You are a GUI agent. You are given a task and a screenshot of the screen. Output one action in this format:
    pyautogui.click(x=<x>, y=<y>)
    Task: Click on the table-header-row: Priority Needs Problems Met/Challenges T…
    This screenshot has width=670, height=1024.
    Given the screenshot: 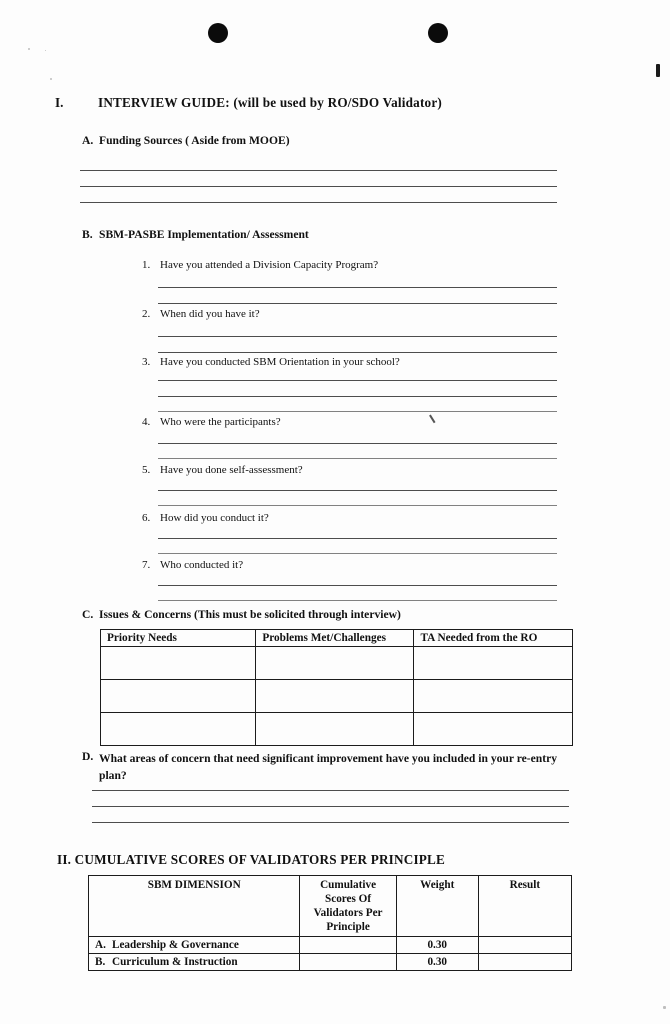 What is the action you would take?
    pyautogui.click(x=336, y=638)
    